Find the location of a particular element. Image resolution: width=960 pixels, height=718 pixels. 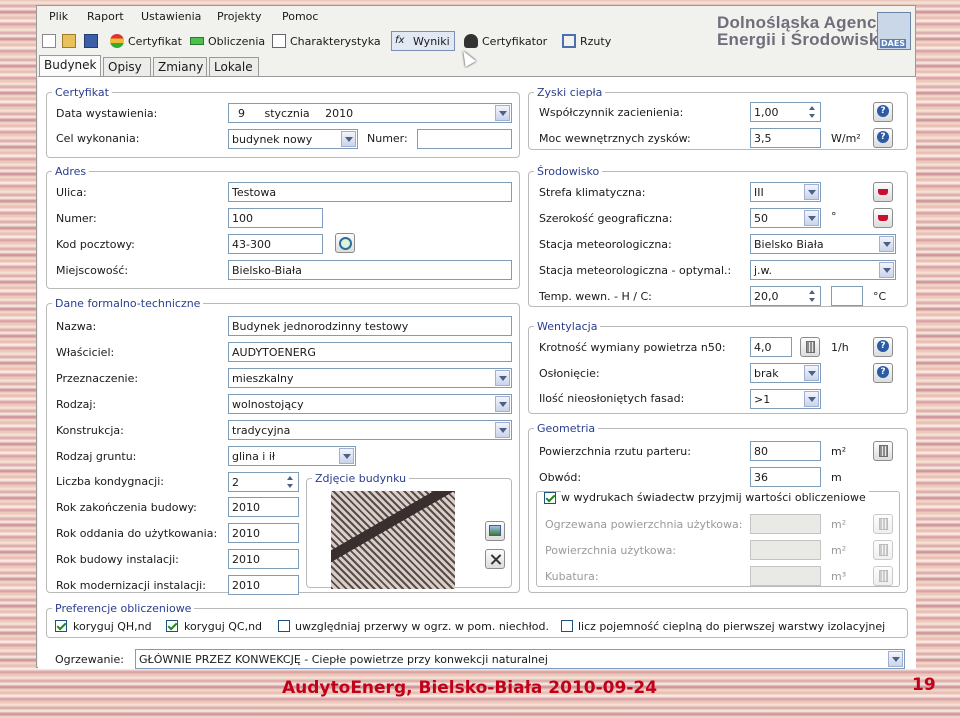

zacienienie-label: Współczynnik zacienienia: is located at coordinates (611, 112).